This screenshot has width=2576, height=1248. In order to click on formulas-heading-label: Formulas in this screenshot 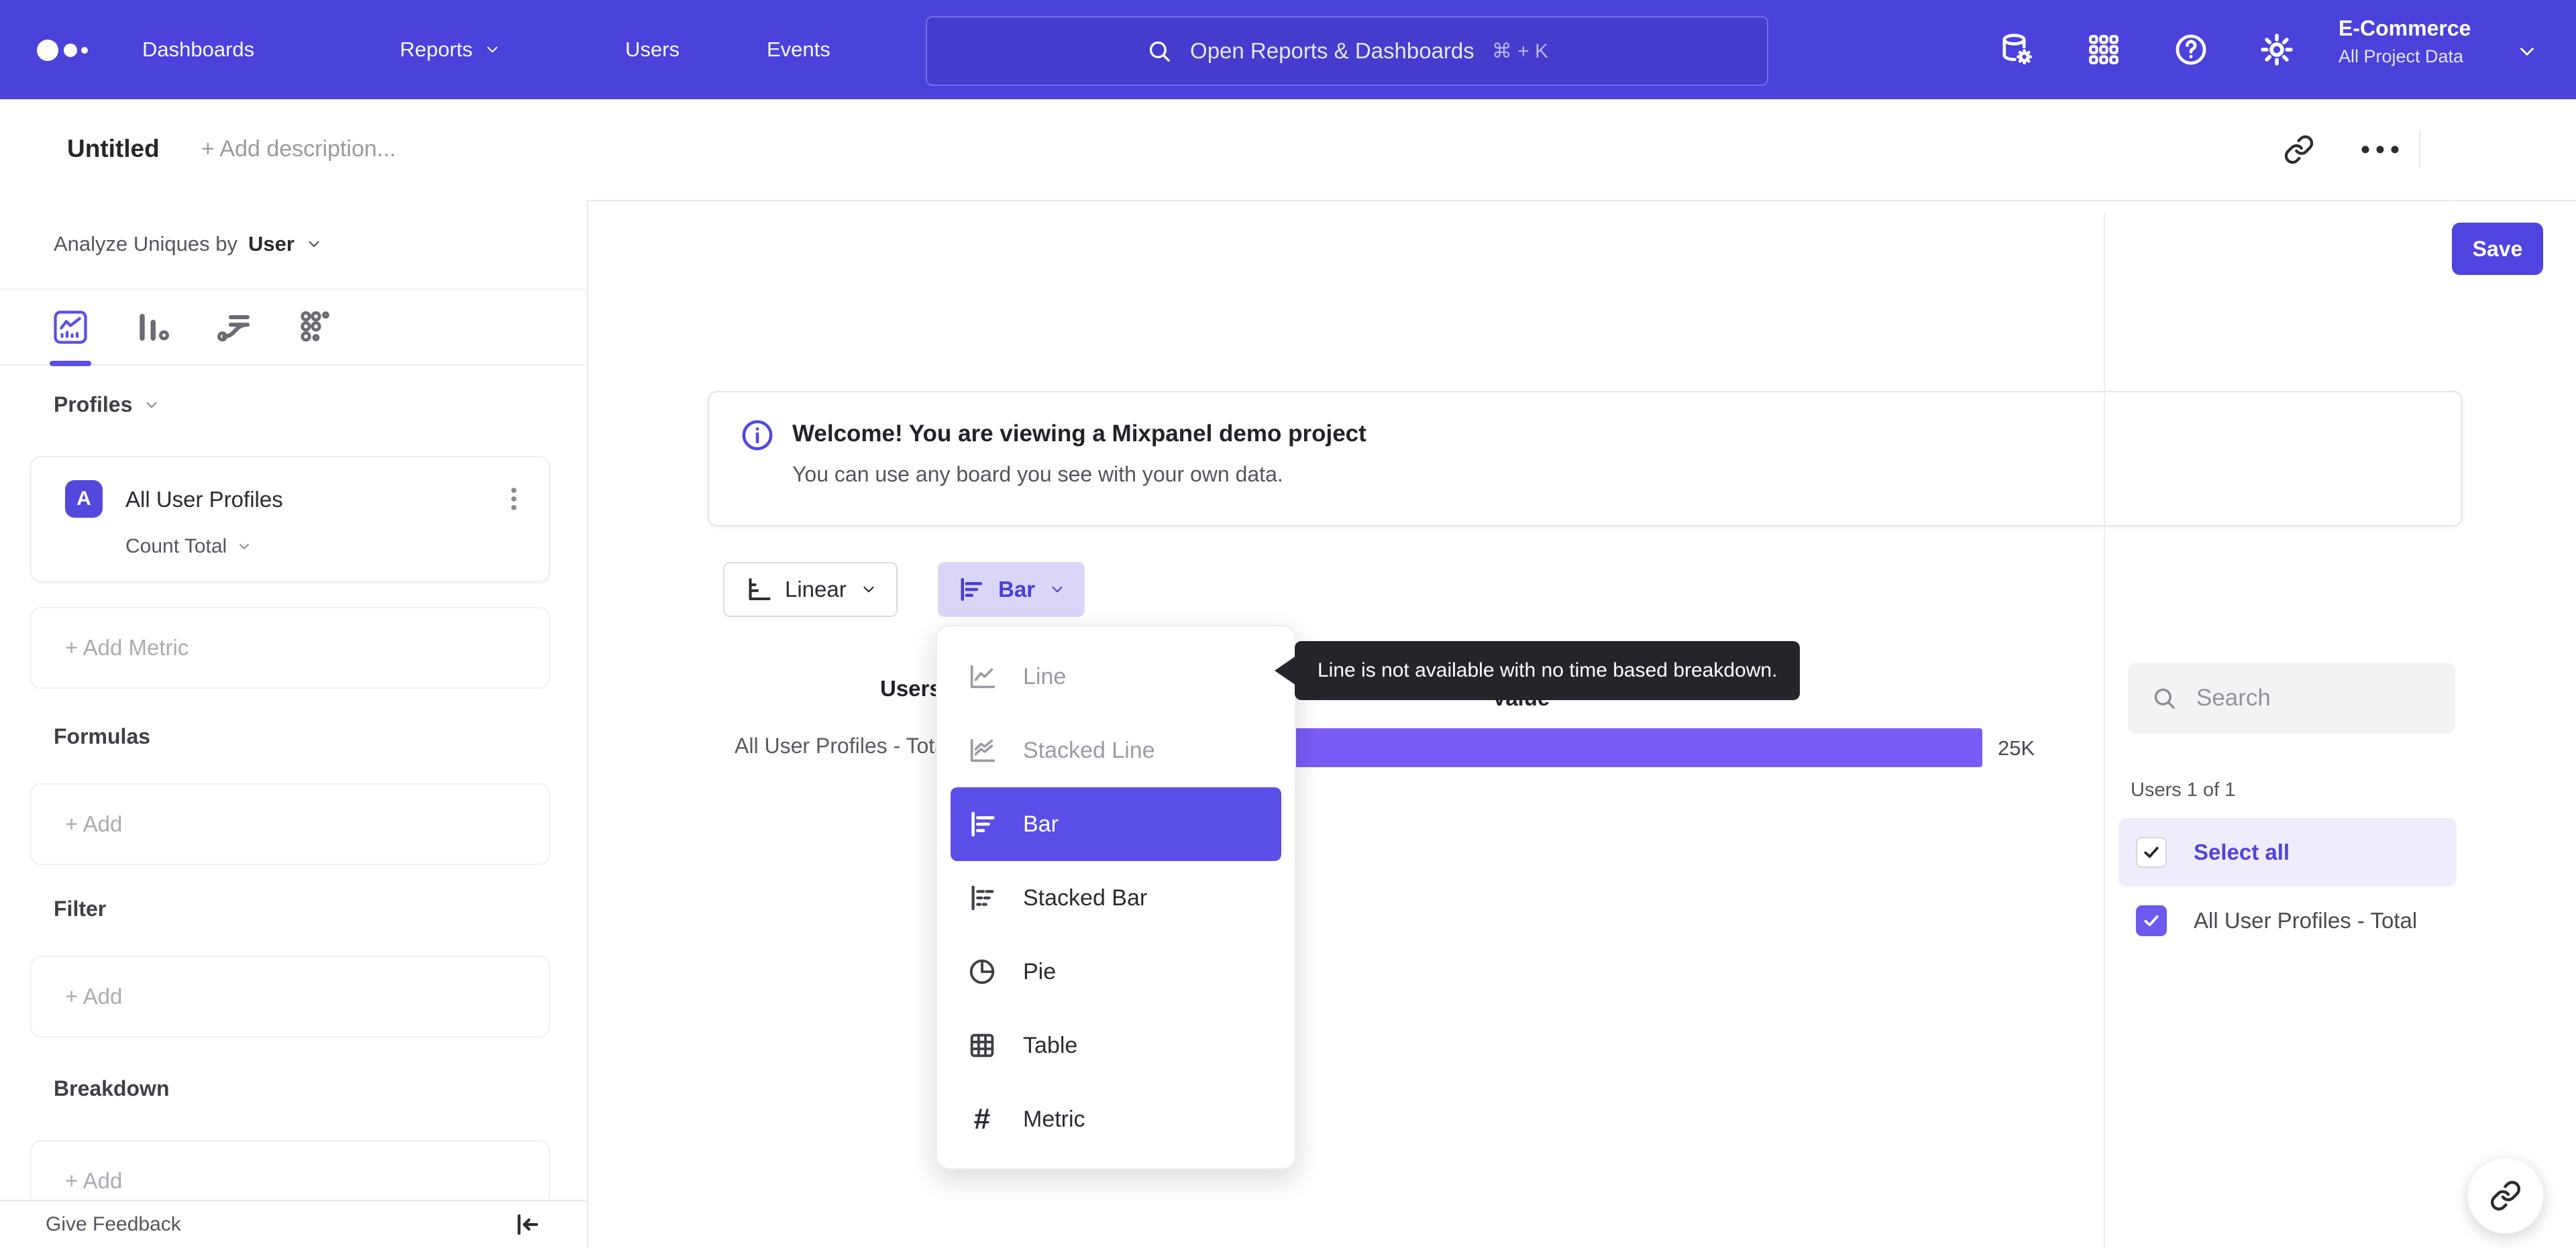, I will do `click(102, 736)`.